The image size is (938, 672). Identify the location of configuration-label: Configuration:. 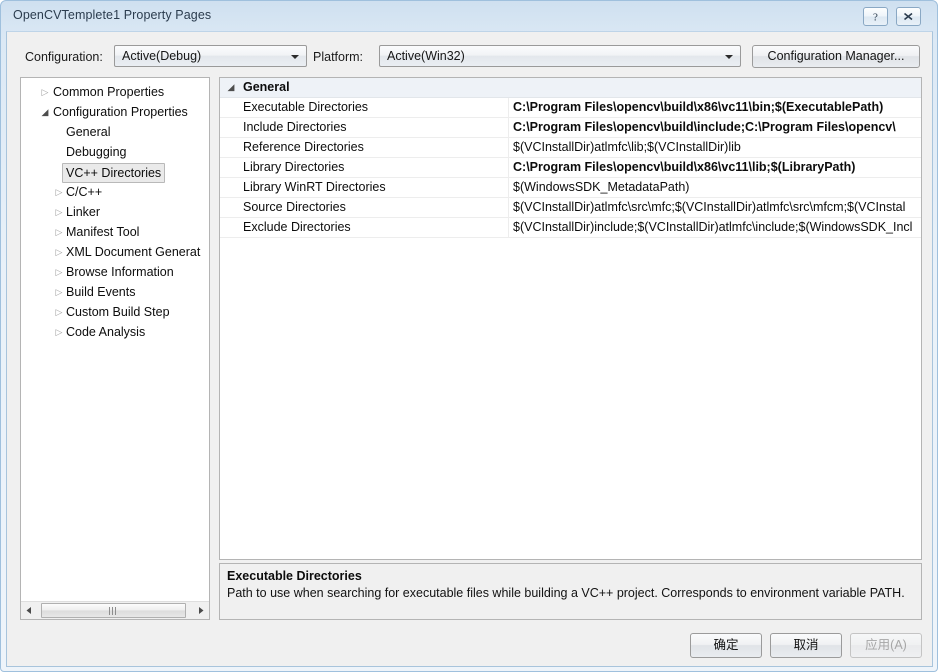
(64, 57).